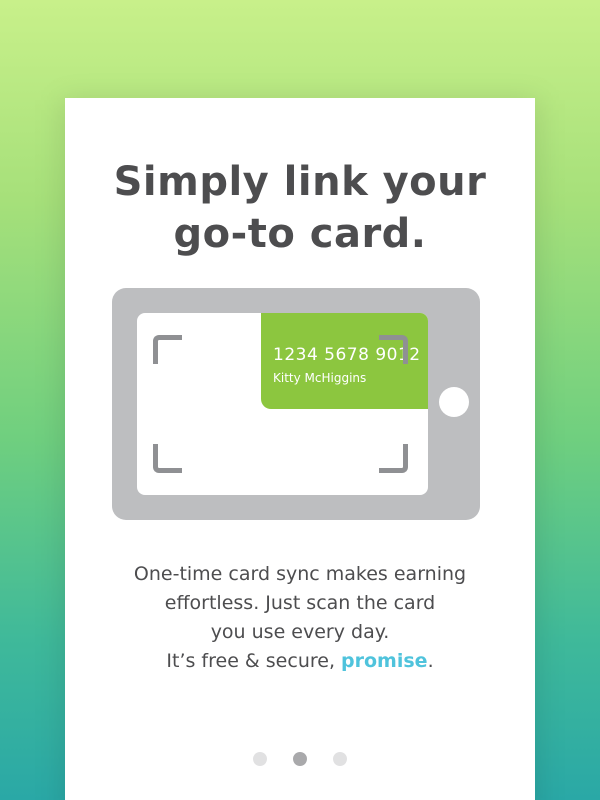 The height and width of the screenshot is (800, 600). What do you see at coordinates (300, 182) in the screenshot?
I see `headline-line-1: Simply link your` at bounding box center [300, 182].